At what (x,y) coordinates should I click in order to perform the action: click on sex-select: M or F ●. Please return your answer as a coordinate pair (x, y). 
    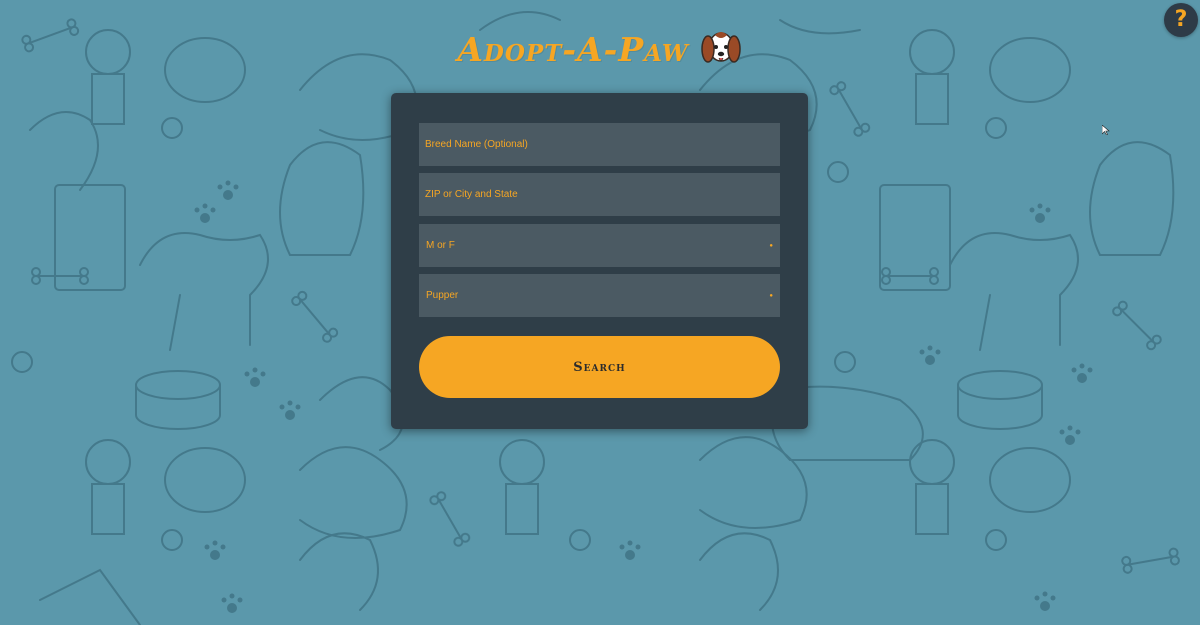
    Looking at the image, I should click on (599, 245).